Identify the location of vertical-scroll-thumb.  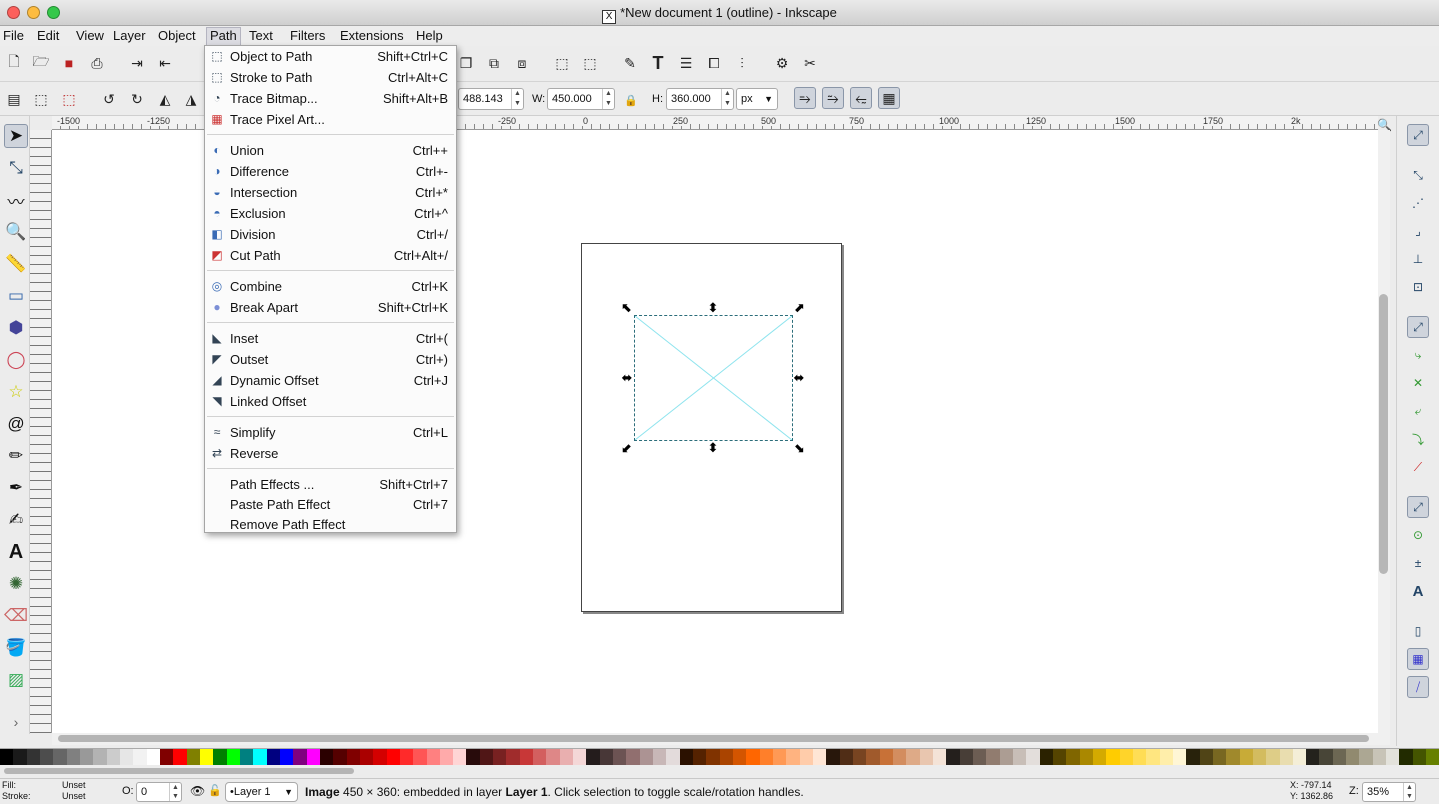
(1383, 434).